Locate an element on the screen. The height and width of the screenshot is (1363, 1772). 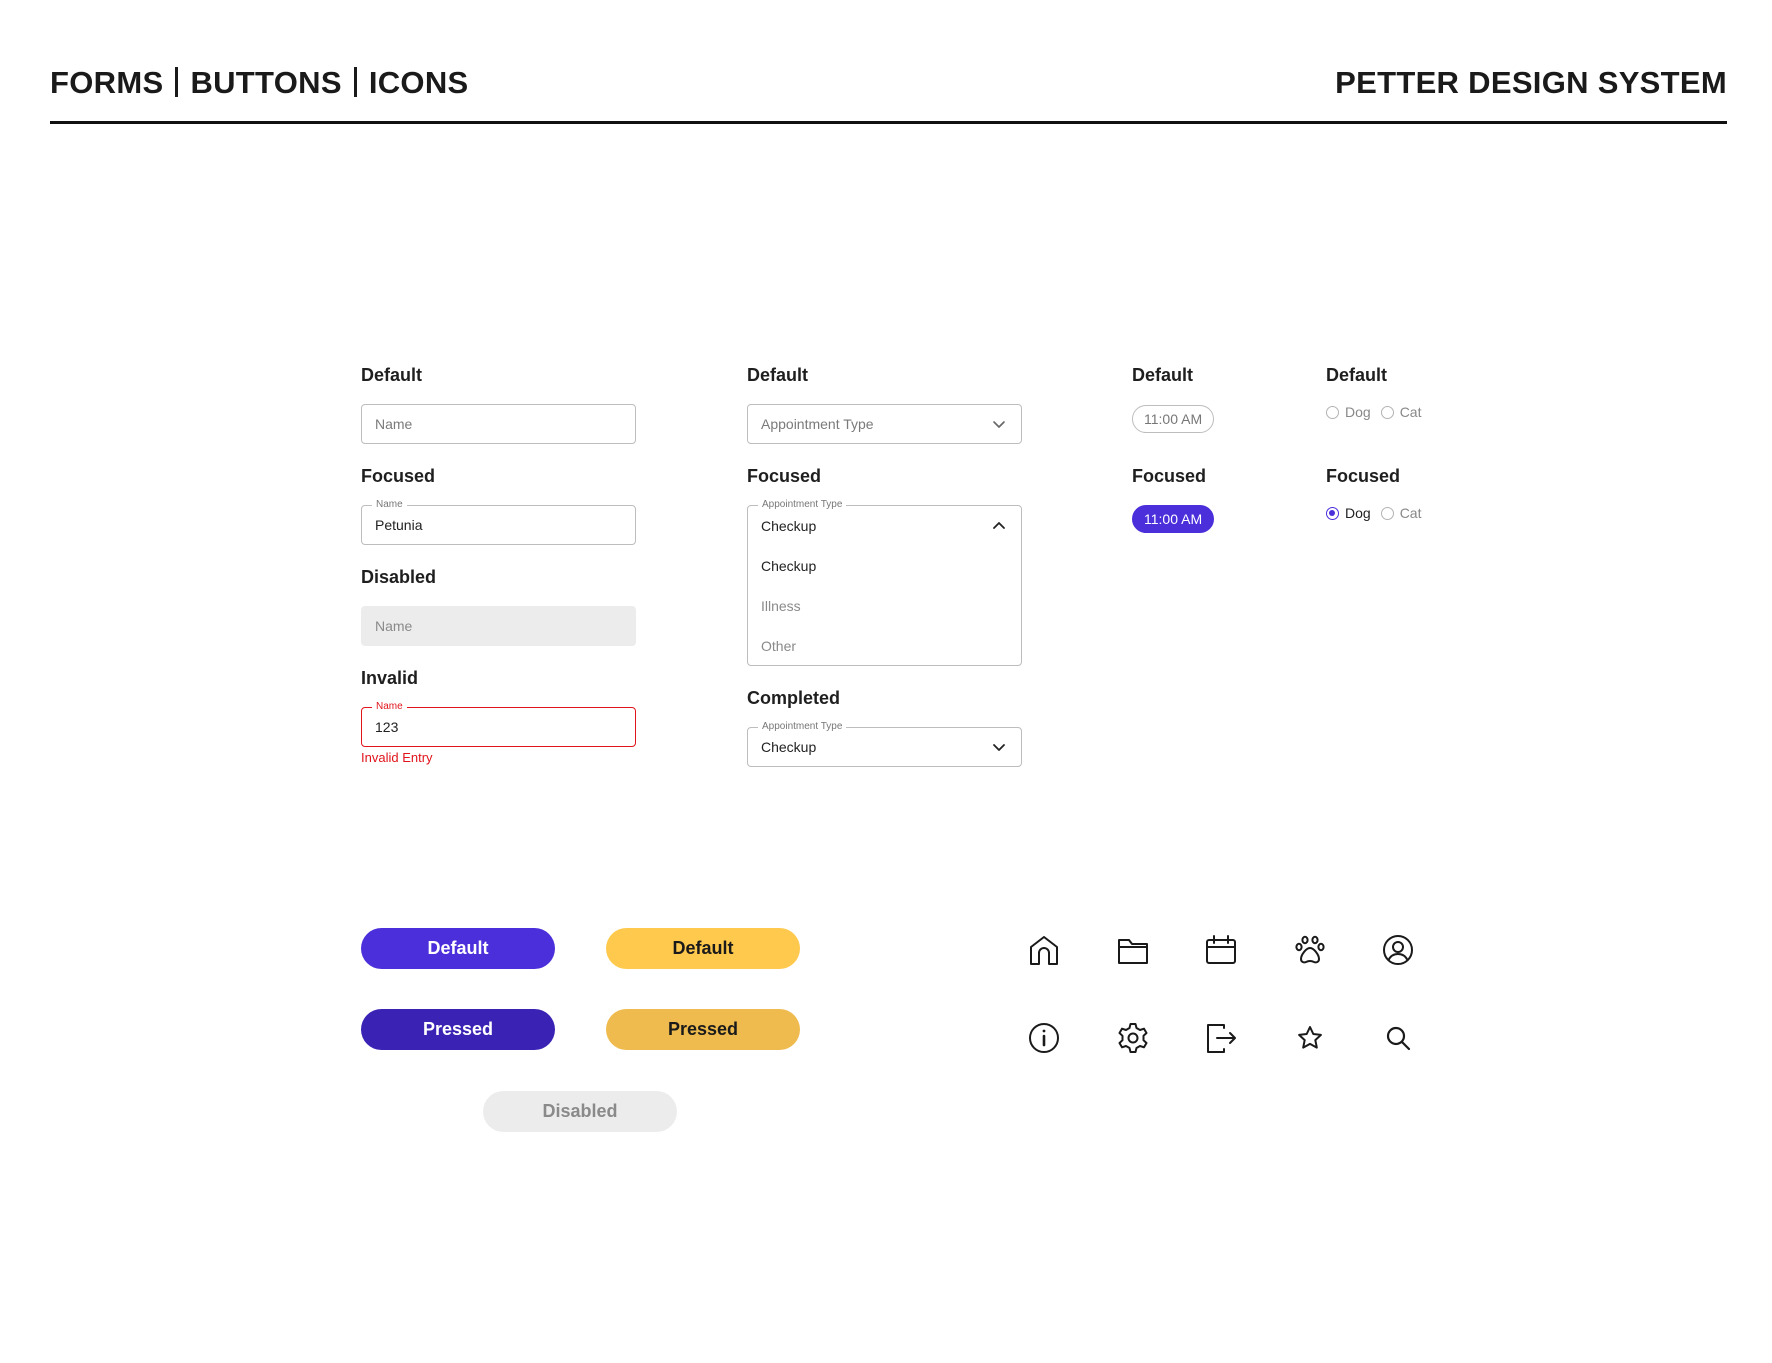
radio-focused-label: Focused is located at coordinates (1363, 476).